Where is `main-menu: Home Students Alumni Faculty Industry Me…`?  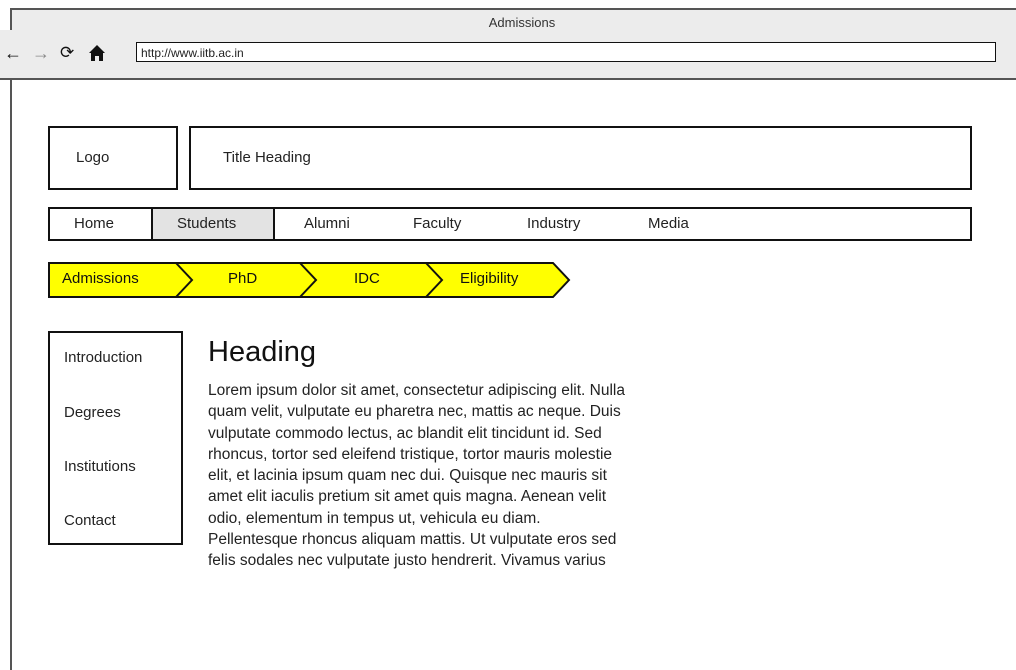
main-menu: Home Students Alumni Faculty Industry Me… is located at coordinates (510, 224).